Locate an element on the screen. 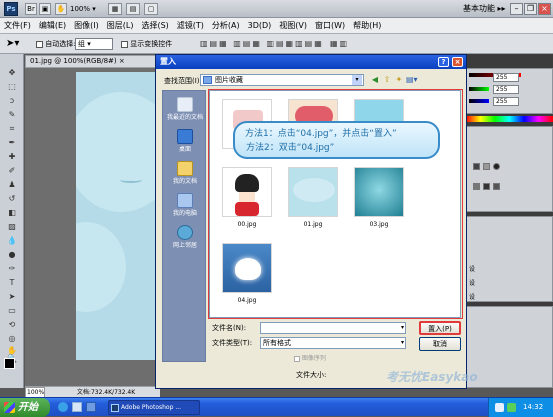 The image size is (553, 417). ie-quicklaunch-icon is located at coordinates (63, 407).